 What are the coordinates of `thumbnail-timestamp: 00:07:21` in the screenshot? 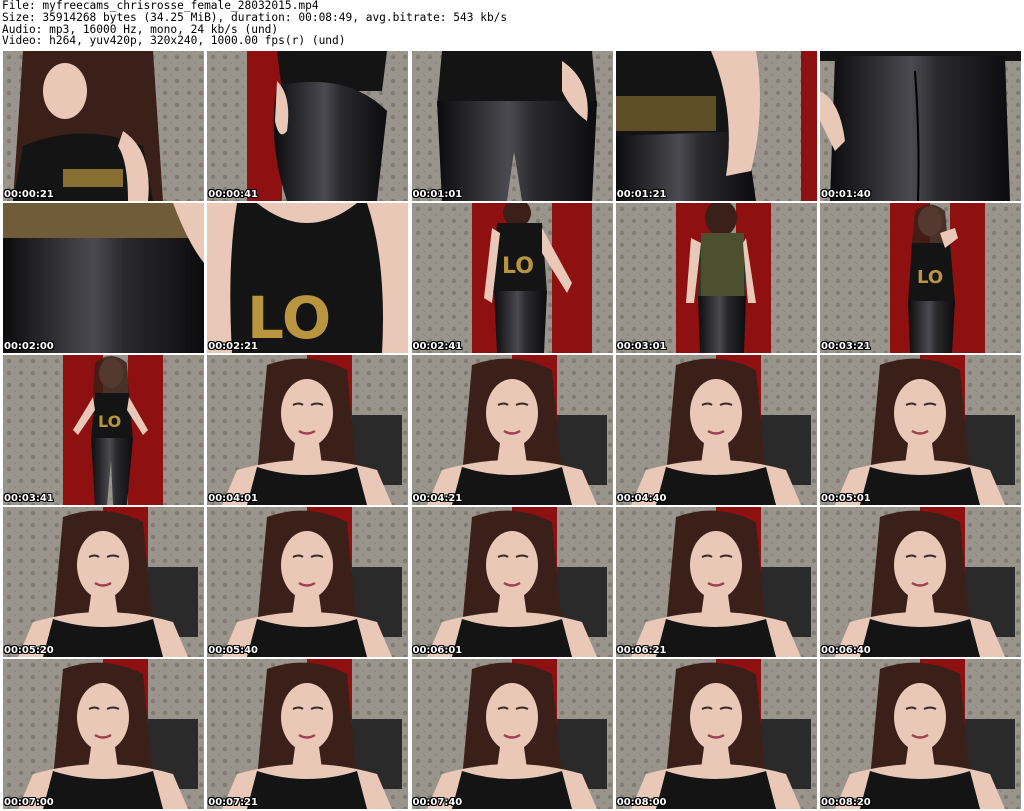 It's located at (233, 802).